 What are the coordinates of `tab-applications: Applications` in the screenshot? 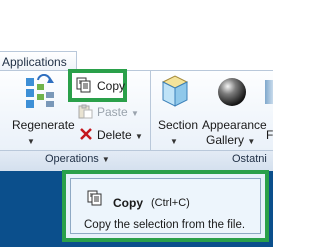 It's located at (38, 61).